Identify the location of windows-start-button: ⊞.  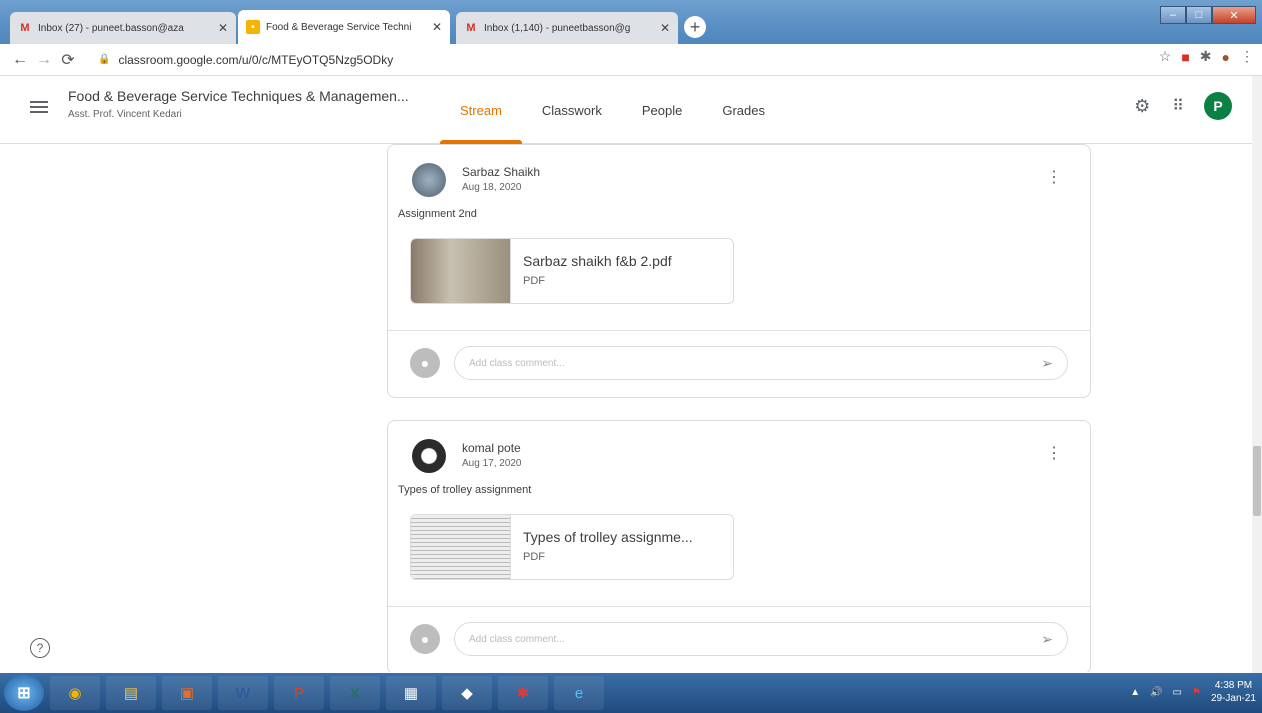
(24, 693).